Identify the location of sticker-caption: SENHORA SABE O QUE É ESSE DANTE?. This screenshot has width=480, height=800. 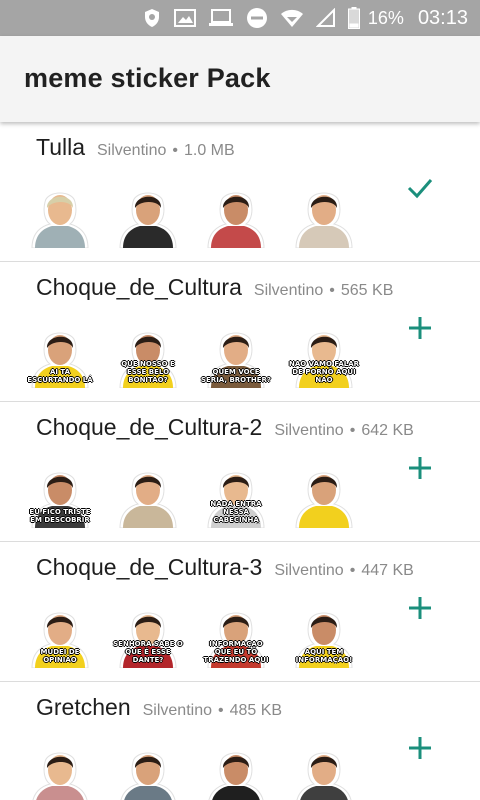
(148, 652).